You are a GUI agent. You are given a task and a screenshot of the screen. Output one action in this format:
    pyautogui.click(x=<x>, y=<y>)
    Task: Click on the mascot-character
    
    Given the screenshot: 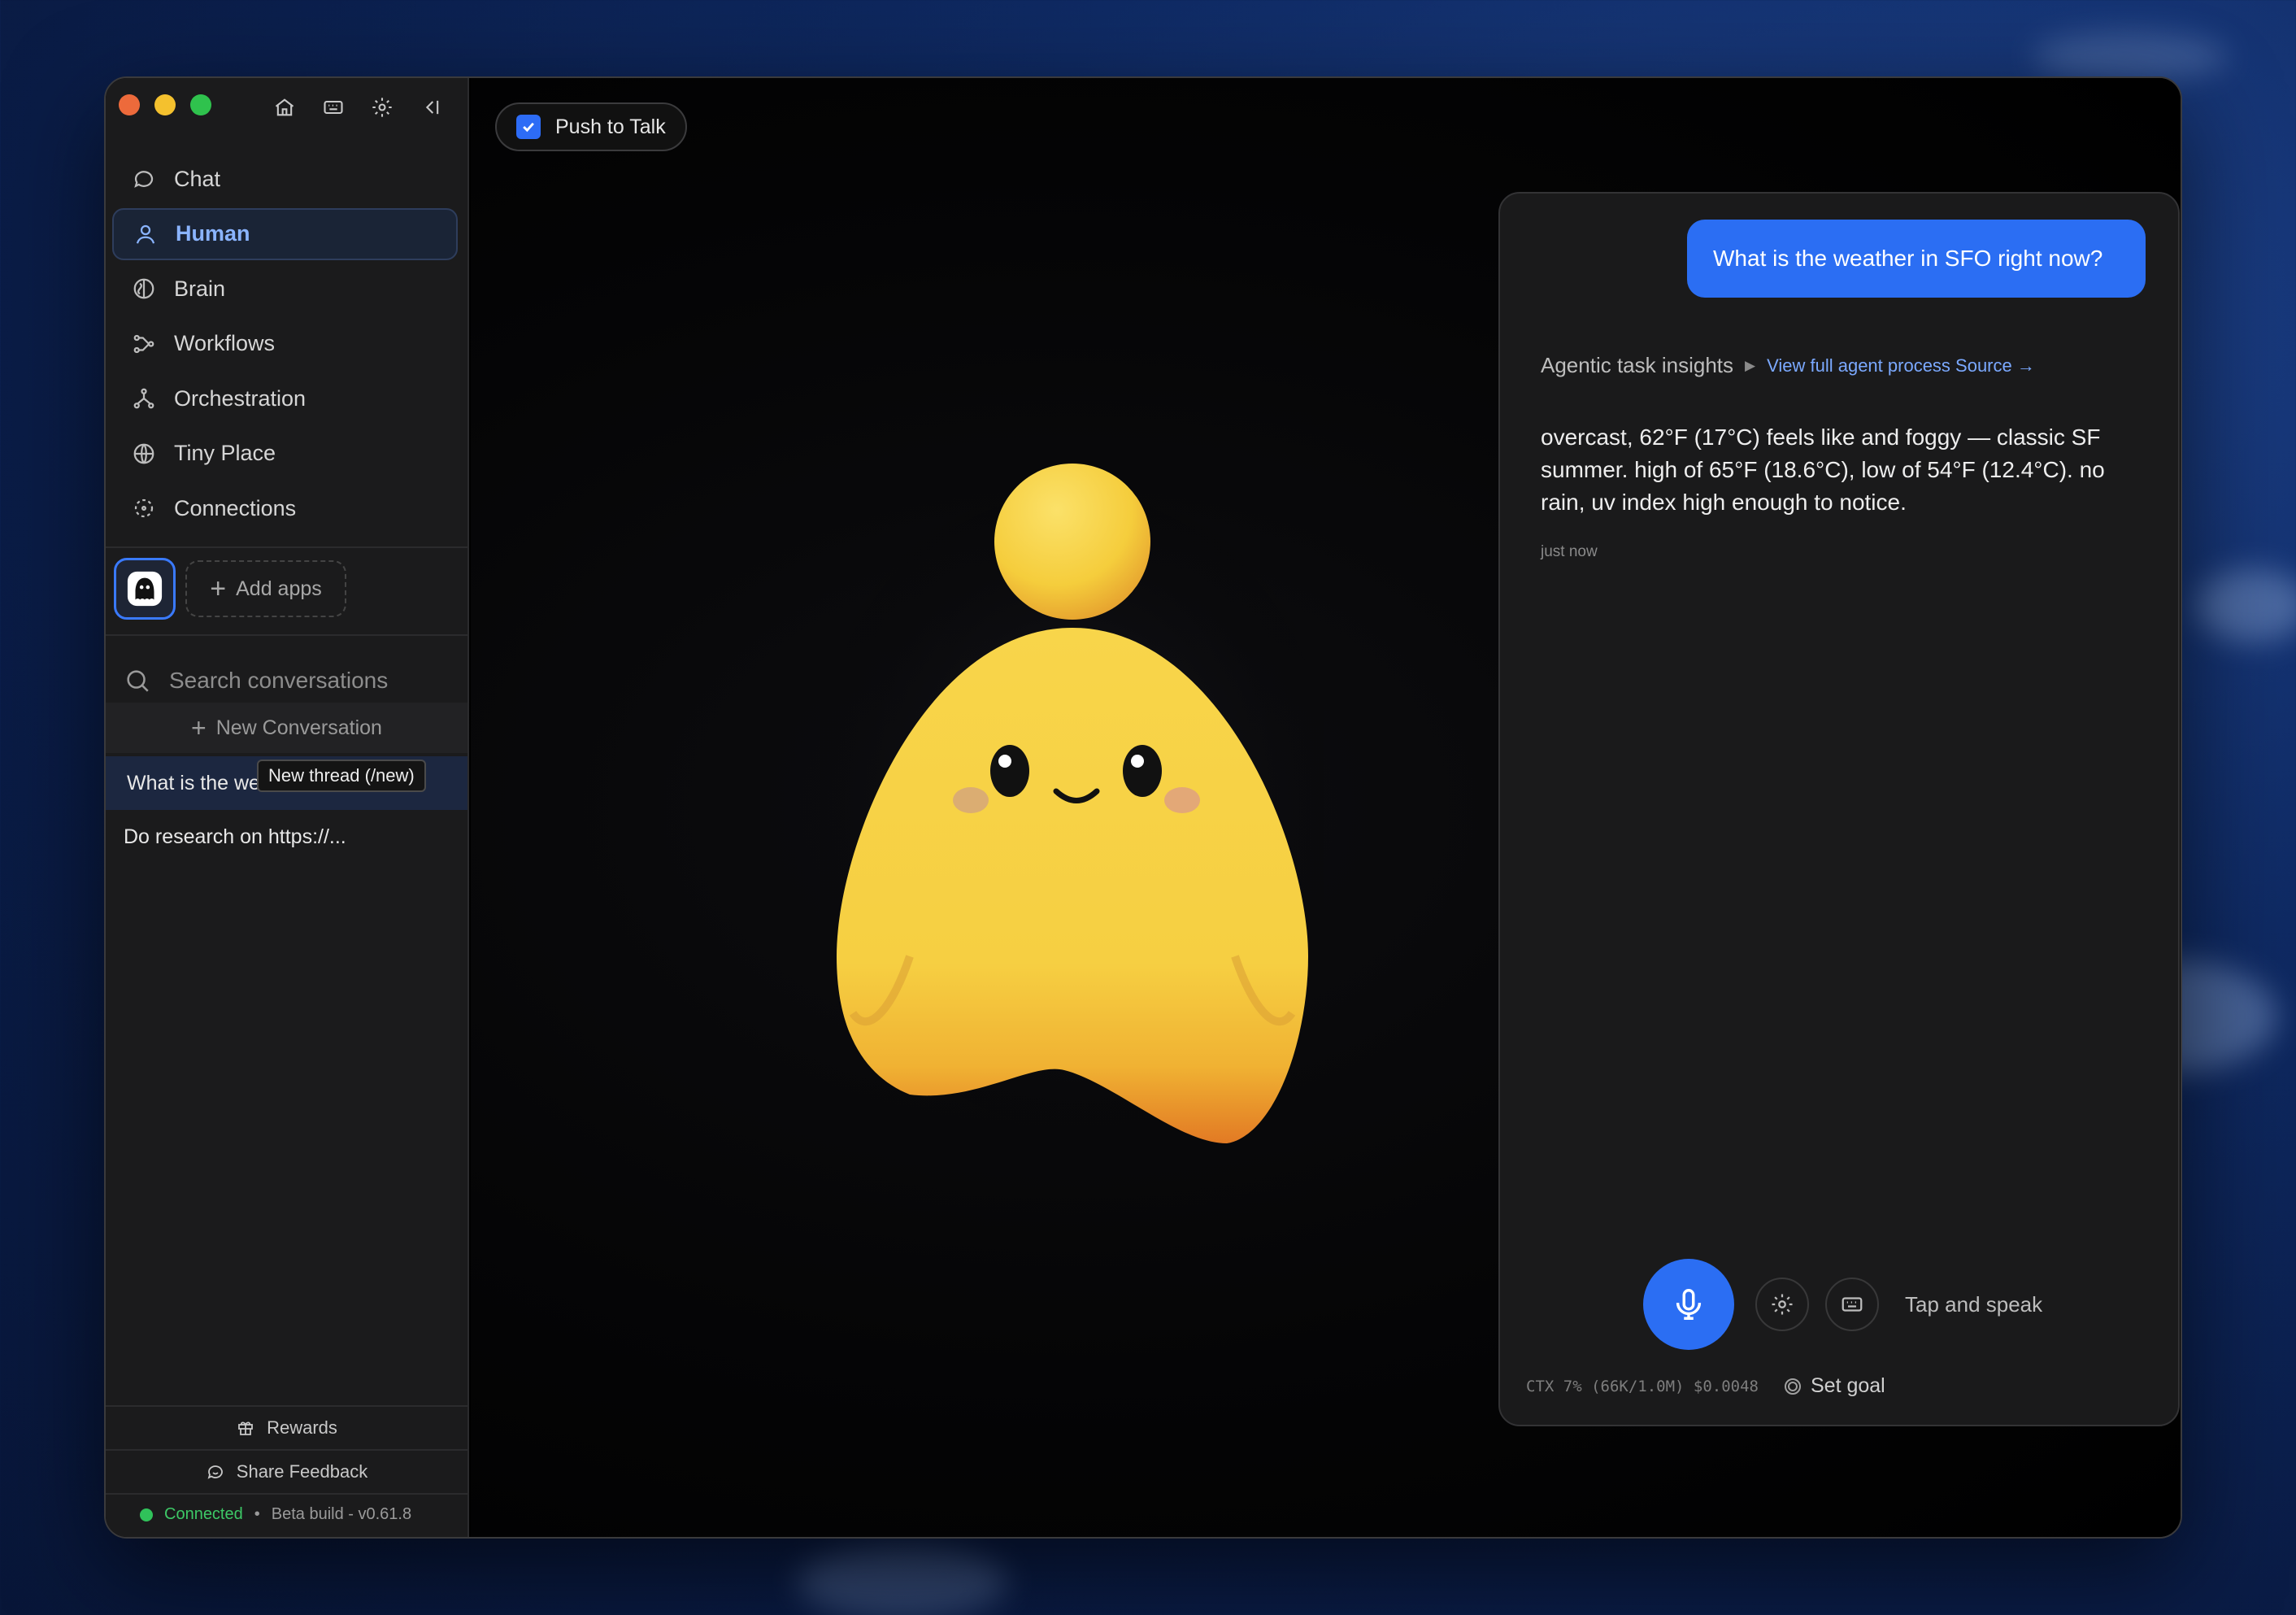 What is the action you would take?
    pyautogui.click(x=1072, y=801)
    